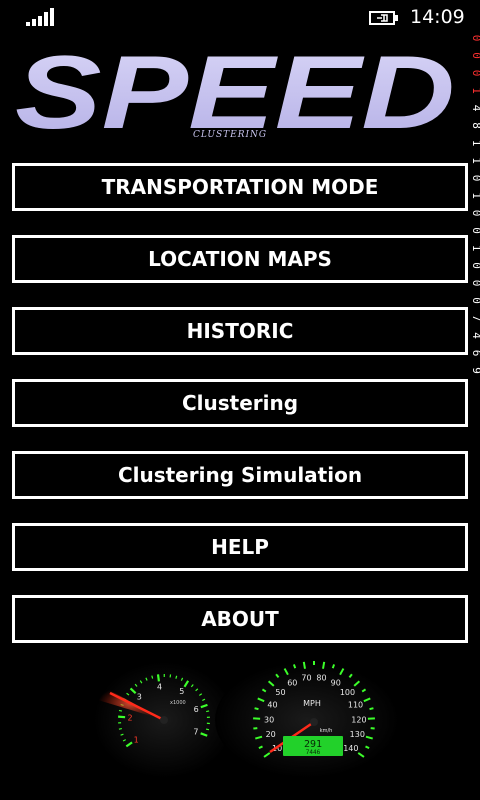 This screenshot has width=480, height=800. I want to click on clustering-simulation-button: Clustering Simulation, so click(240, 475).